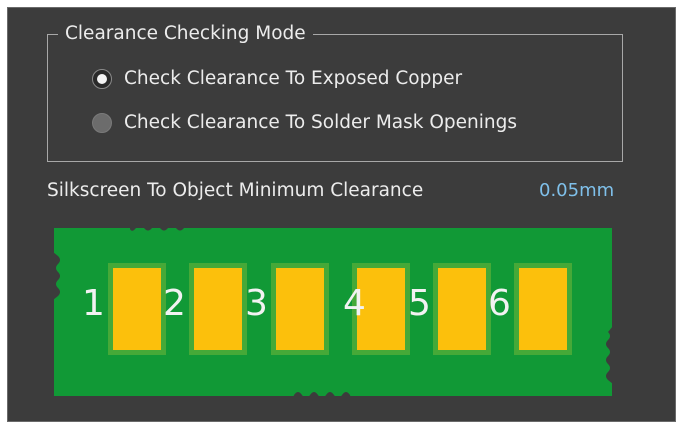  Describe the element at coordinates (576, 190) in the screenshot. I see `clearance-value: 0.05mm` at that location.